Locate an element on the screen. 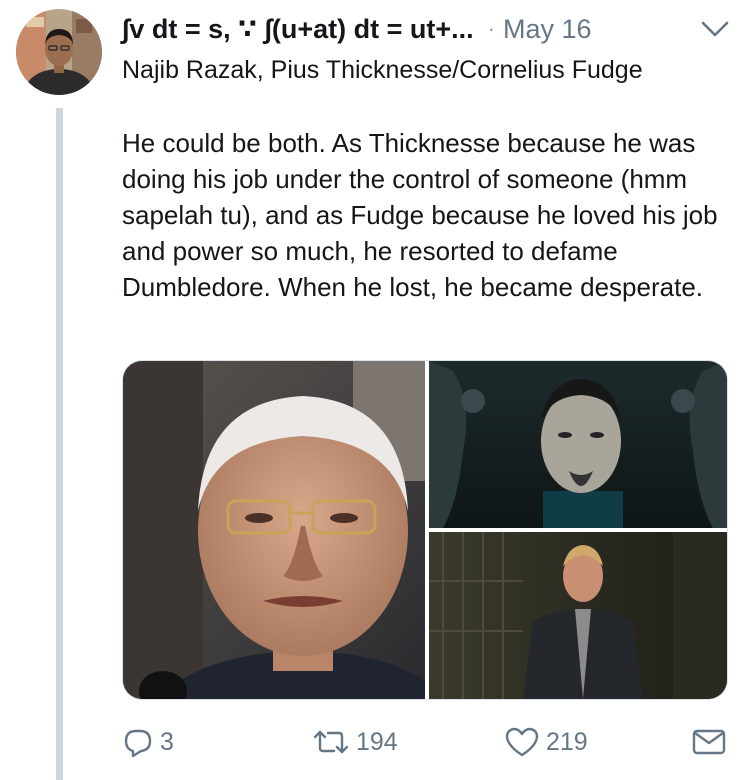 The image size is (748, 780). photo-thicknesse is located at coordinates (578, 444).